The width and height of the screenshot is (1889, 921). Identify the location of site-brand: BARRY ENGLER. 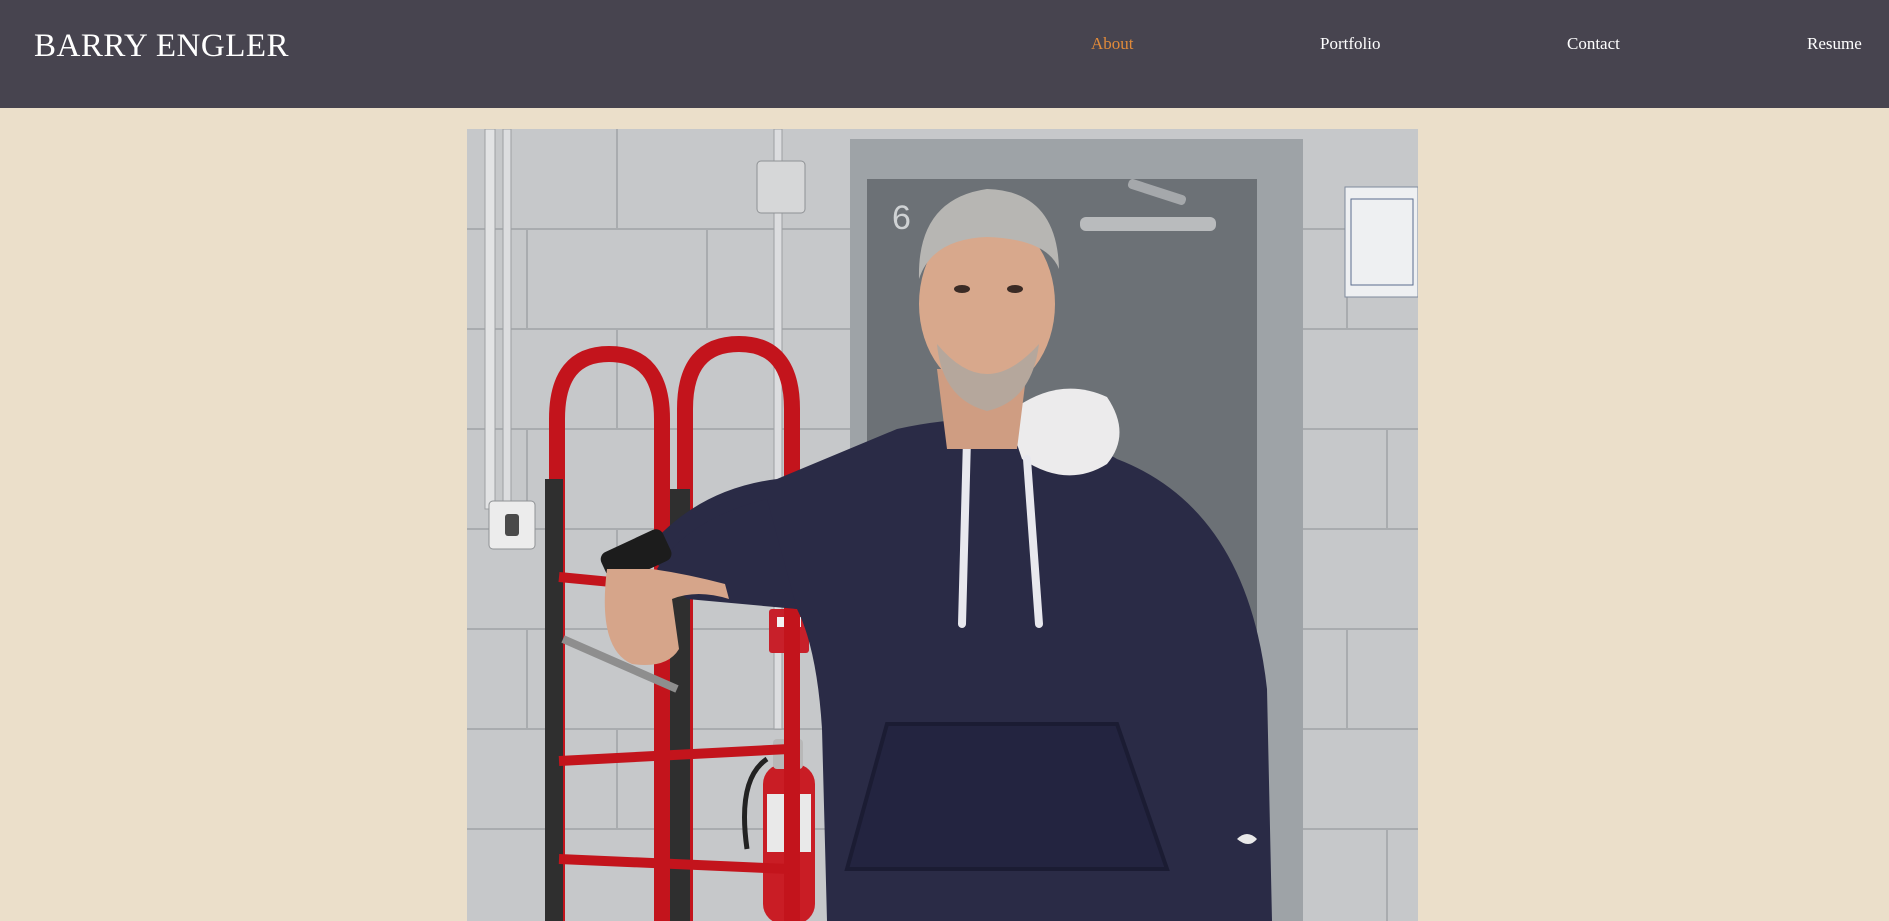
(161, 46).